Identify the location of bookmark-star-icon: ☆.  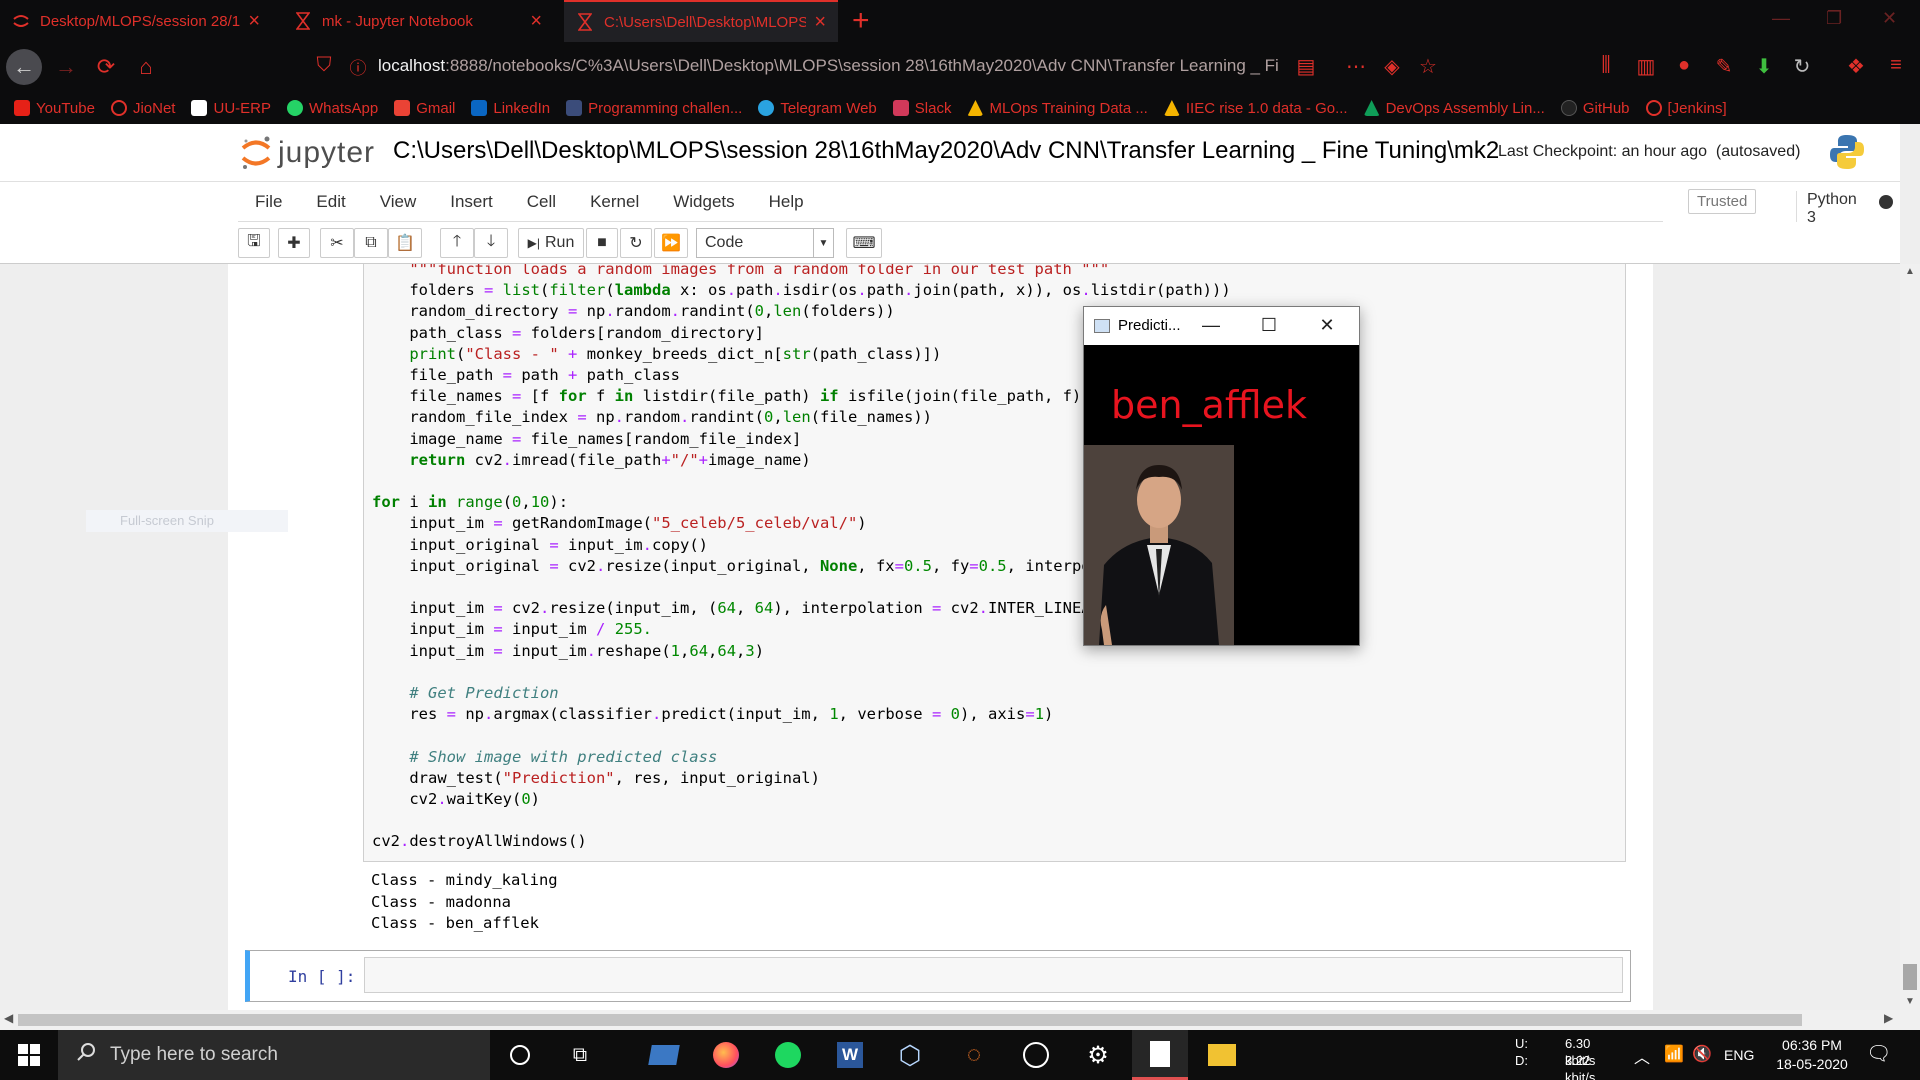
(1428, 66).